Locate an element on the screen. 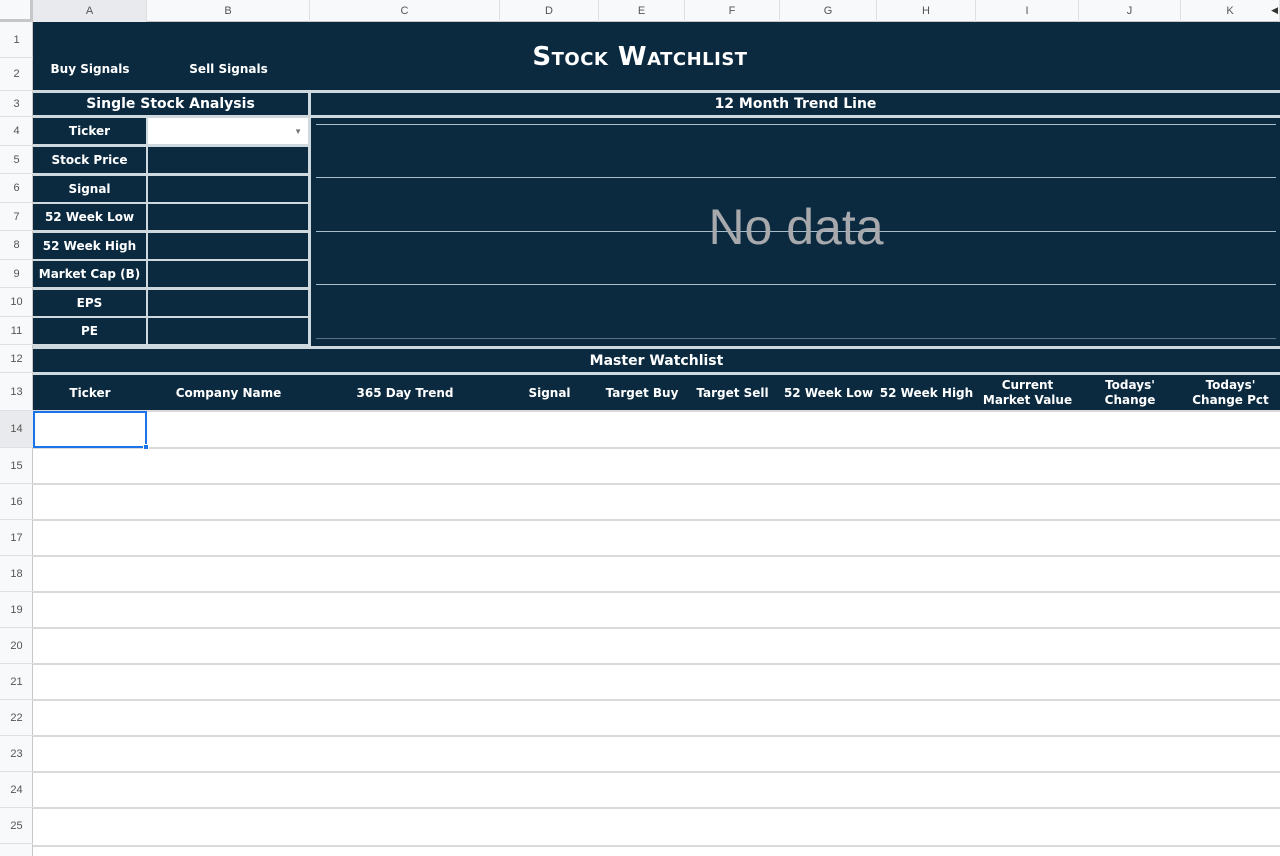 The height and width of the screenshot is (856, 1280). row-header: 21 is located at coordinates (16, 682).